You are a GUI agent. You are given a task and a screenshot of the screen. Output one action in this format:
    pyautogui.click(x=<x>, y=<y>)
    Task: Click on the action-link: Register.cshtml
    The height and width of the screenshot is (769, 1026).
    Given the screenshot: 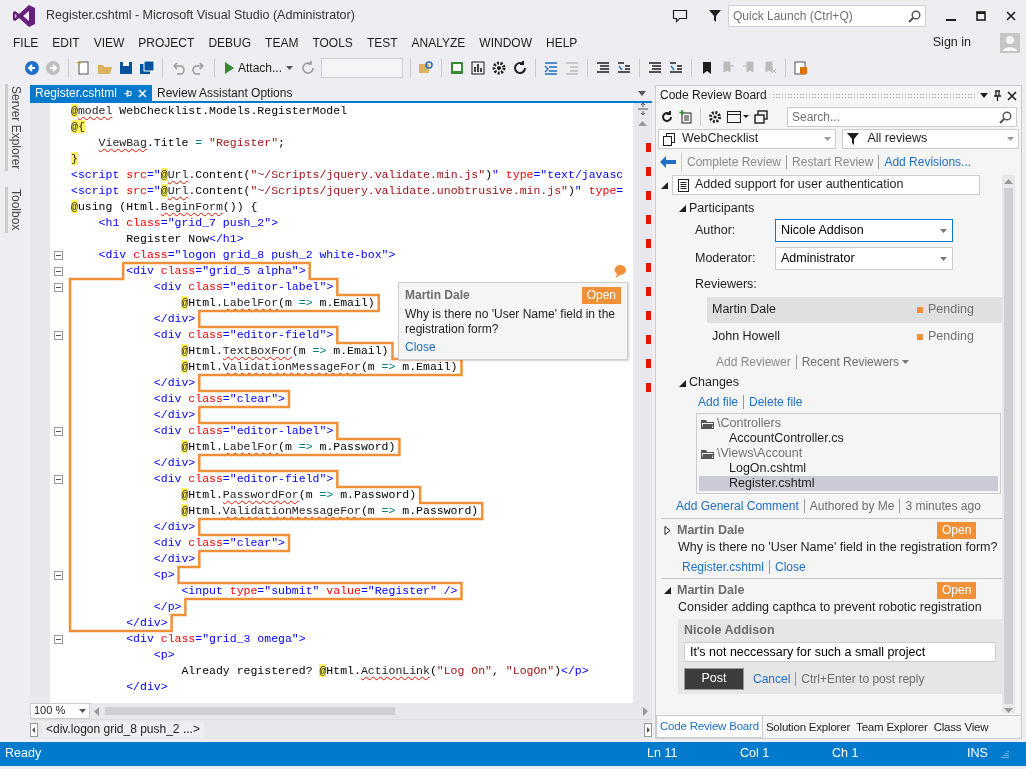 What is the action you would take?
    pyautogui.click(x=723, y=566)
    